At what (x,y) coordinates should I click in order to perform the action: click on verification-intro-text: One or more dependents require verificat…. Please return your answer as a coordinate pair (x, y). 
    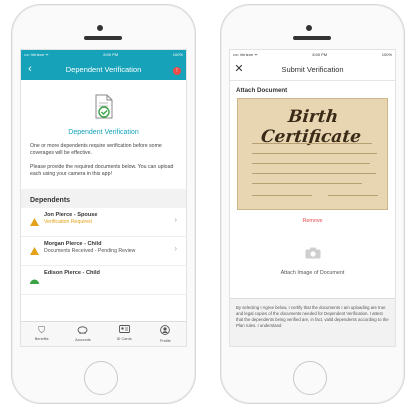
    Looking at the image, I should click on (96, 149).